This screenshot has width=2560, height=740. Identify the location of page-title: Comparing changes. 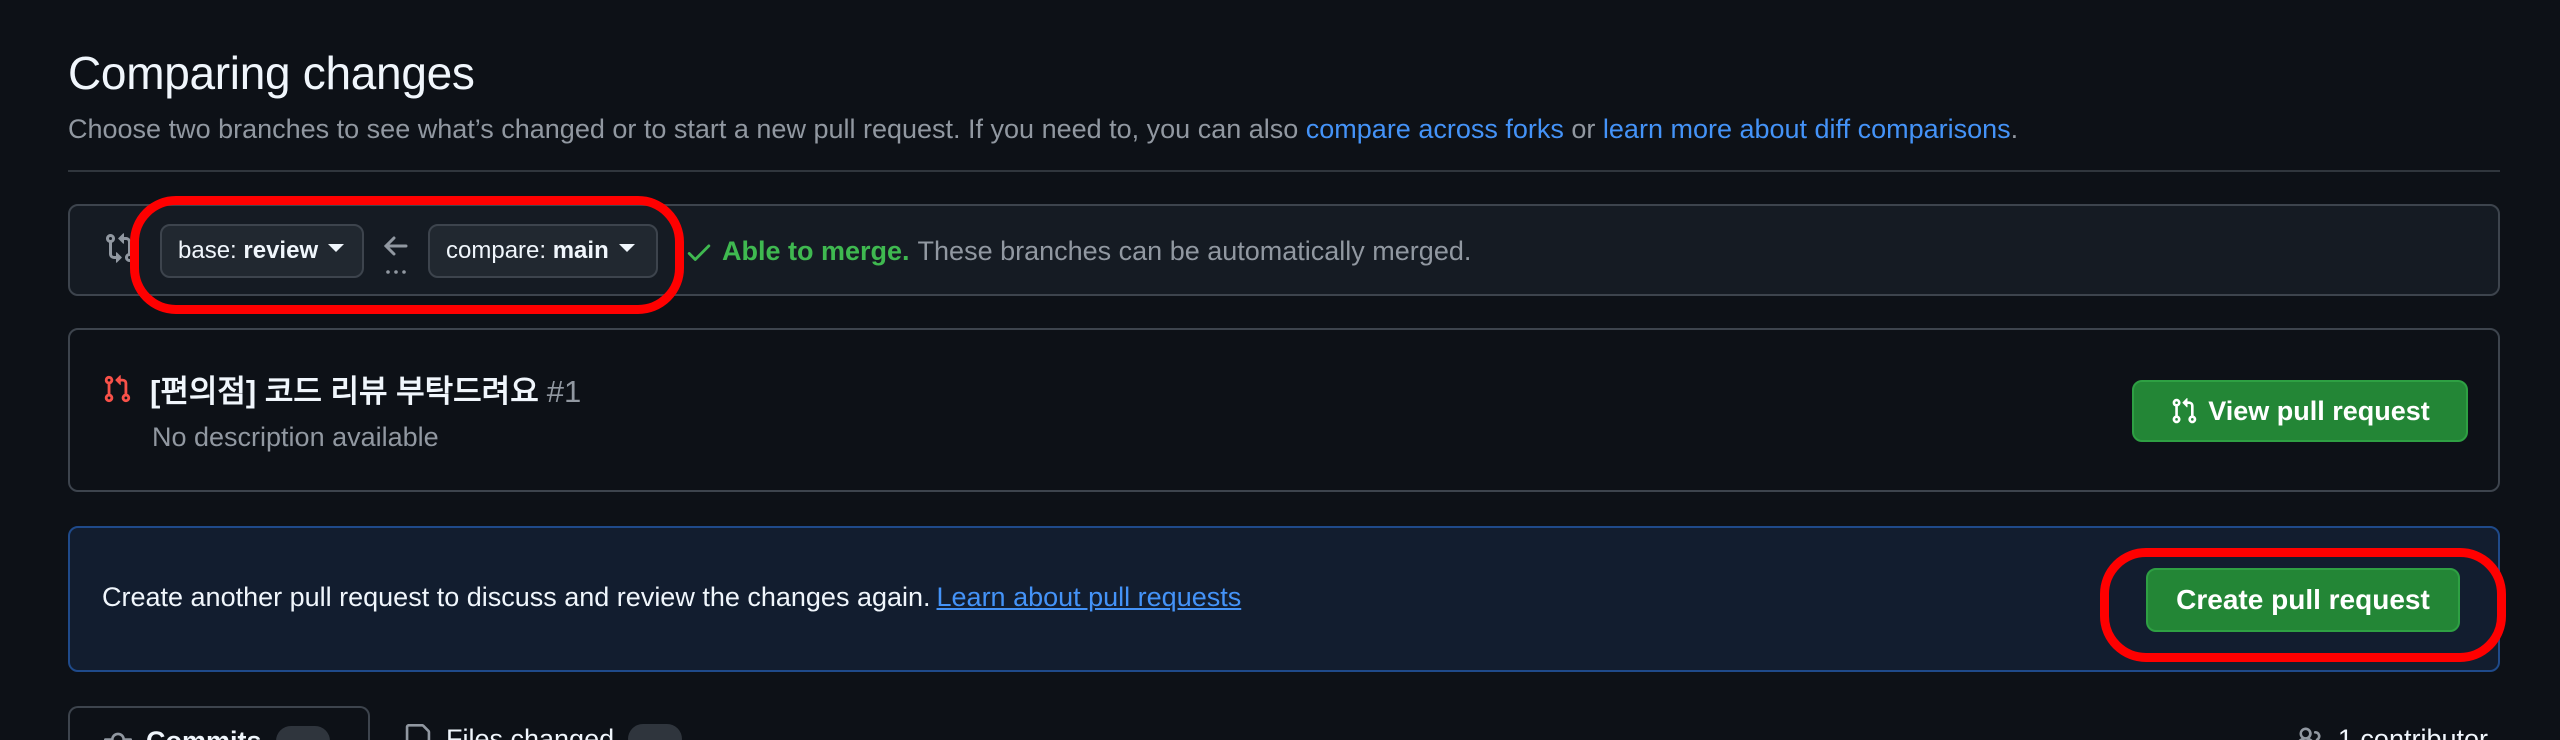
(271, 73).